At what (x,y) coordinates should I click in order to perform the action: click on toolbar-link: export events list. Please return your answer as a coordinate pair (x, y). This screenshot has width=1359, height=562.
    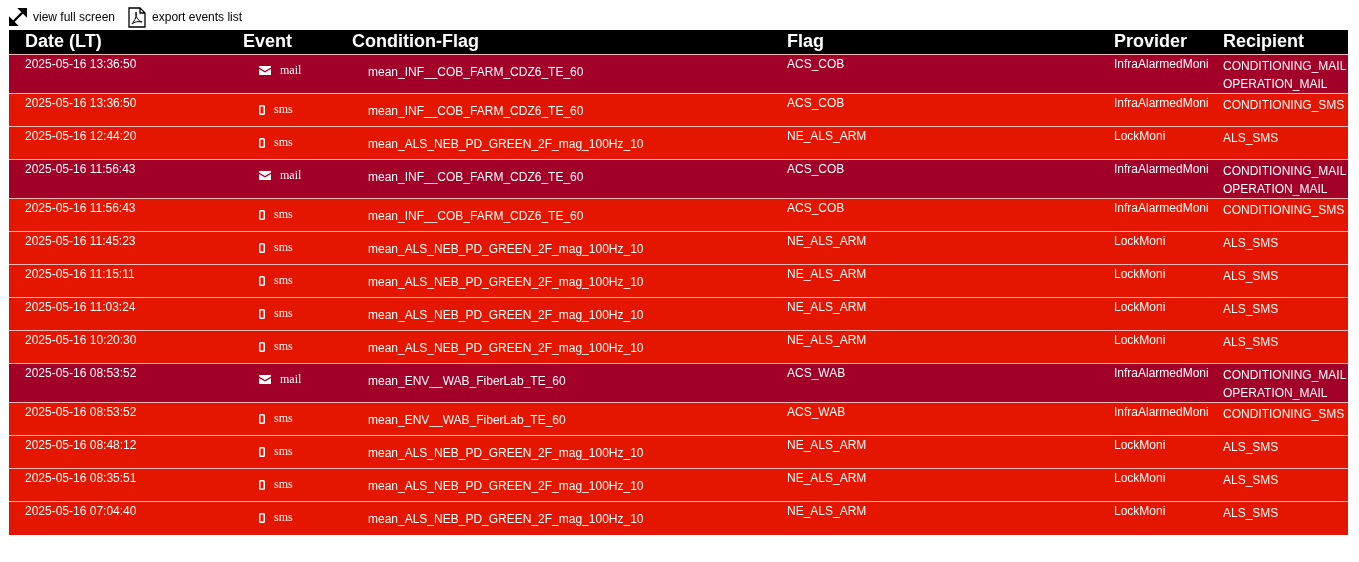
    Looking at the image, I should click on (185, 17).